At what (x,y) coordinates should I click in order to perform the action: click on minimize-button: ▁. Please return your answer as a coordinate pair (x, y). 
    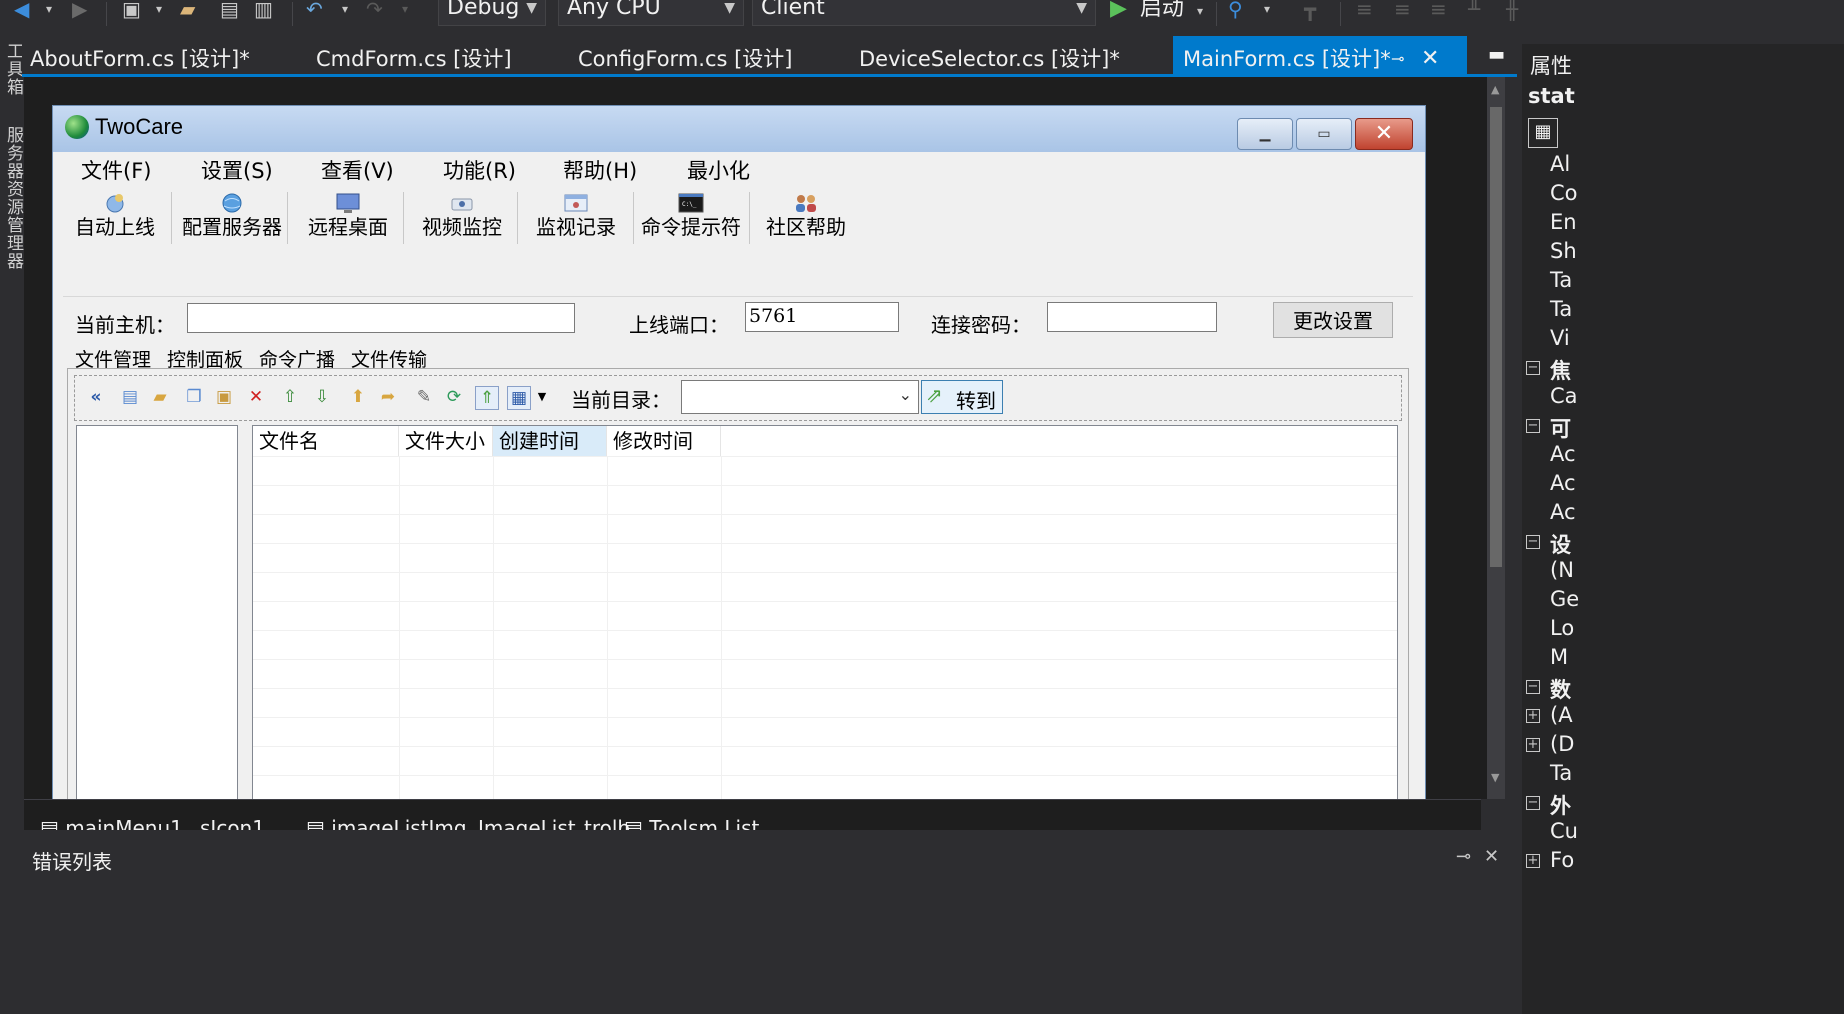
    Looking at the image, I should click on (1265, 134).